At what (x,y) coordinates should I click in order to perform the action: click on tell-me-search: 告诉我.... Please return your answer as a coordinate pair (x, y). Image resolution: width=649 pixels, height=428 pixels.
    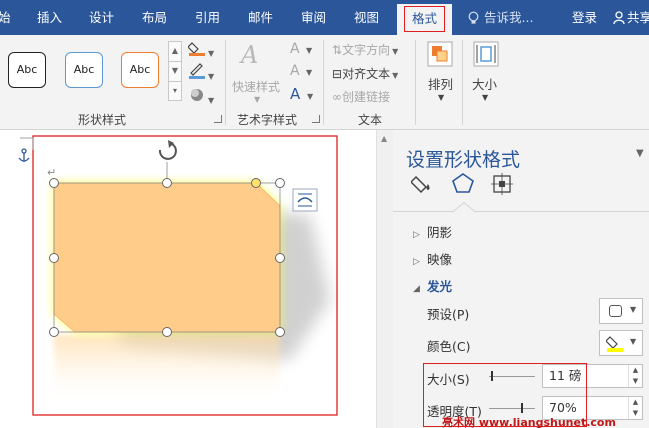
    Looking at the image, I should click on (500, 17).